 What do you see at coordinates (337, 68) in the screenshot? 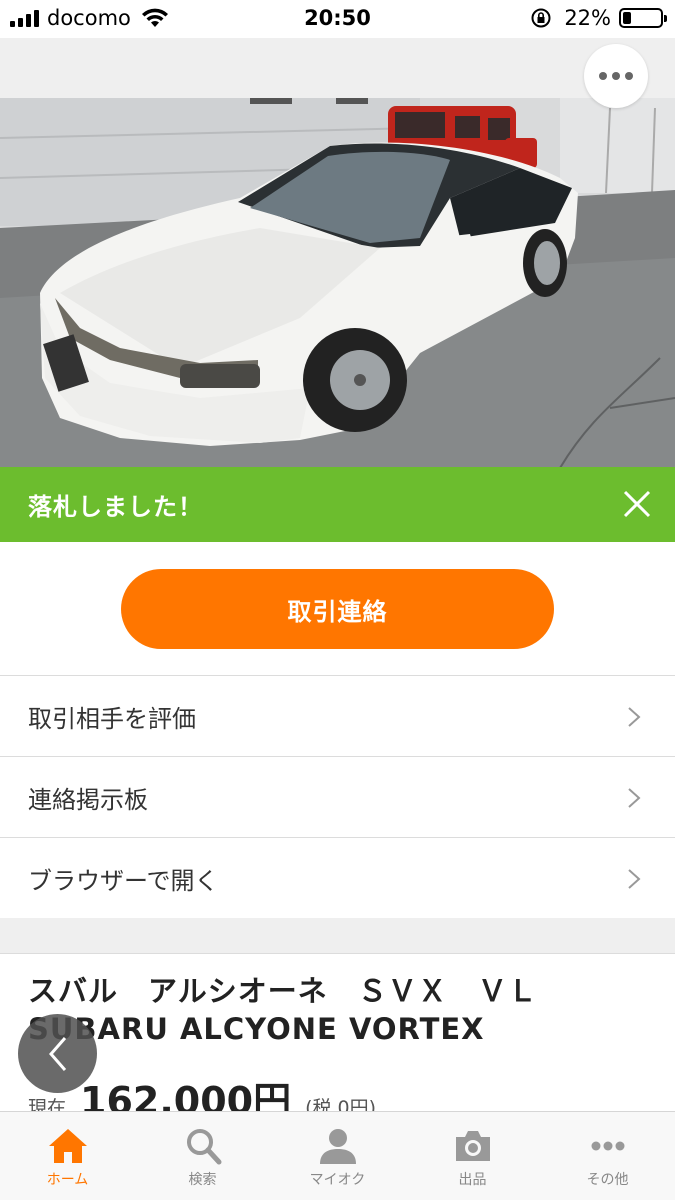
I see `header-bar` at bounding box center [337, 68].